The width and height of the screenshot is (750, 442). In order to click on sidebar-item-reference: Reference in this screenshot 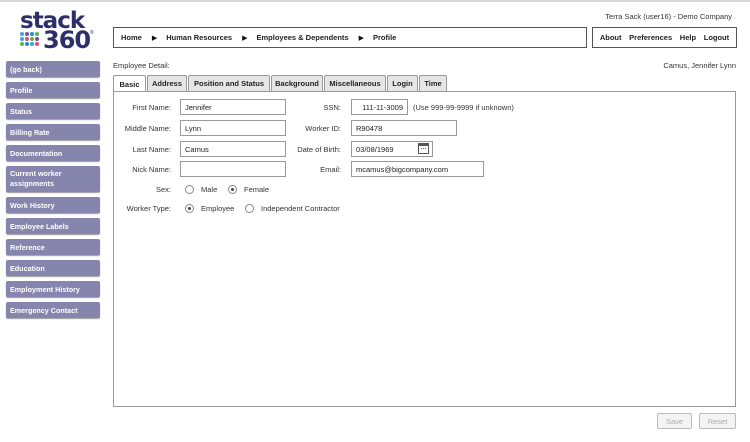, I will do `click(53, 247)`.